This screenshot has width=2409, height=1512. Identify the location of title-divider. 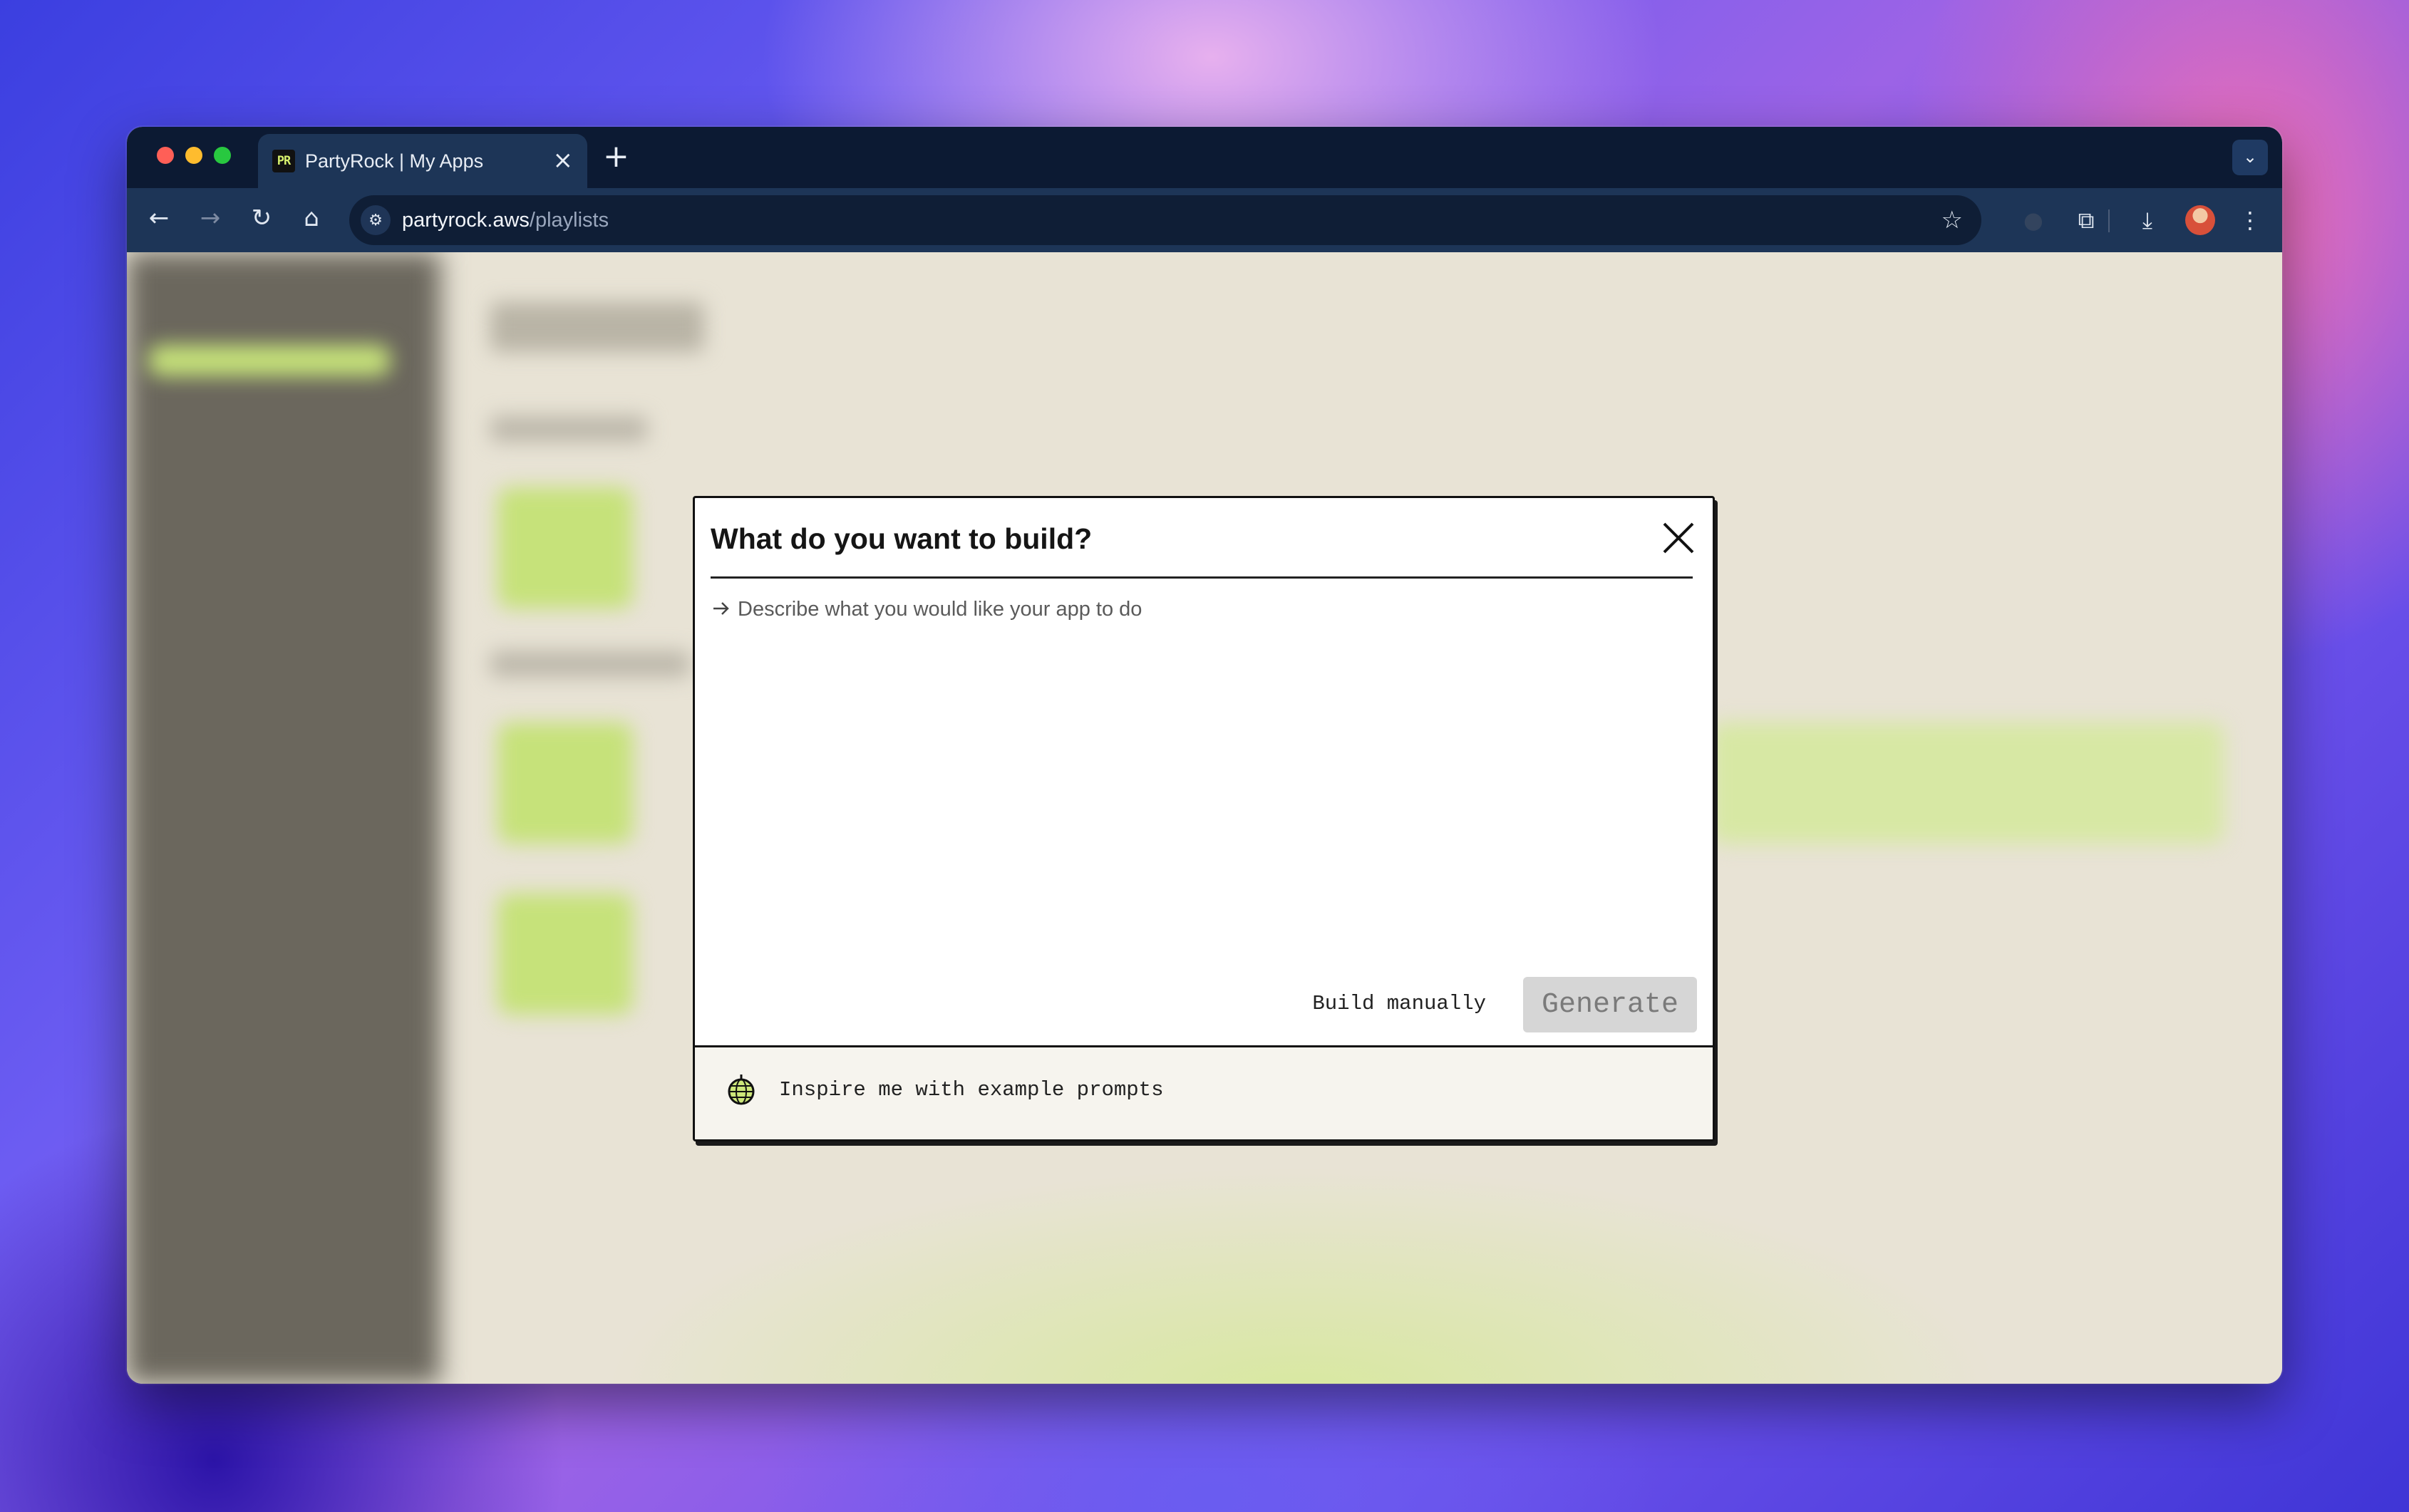
(1202, 577).